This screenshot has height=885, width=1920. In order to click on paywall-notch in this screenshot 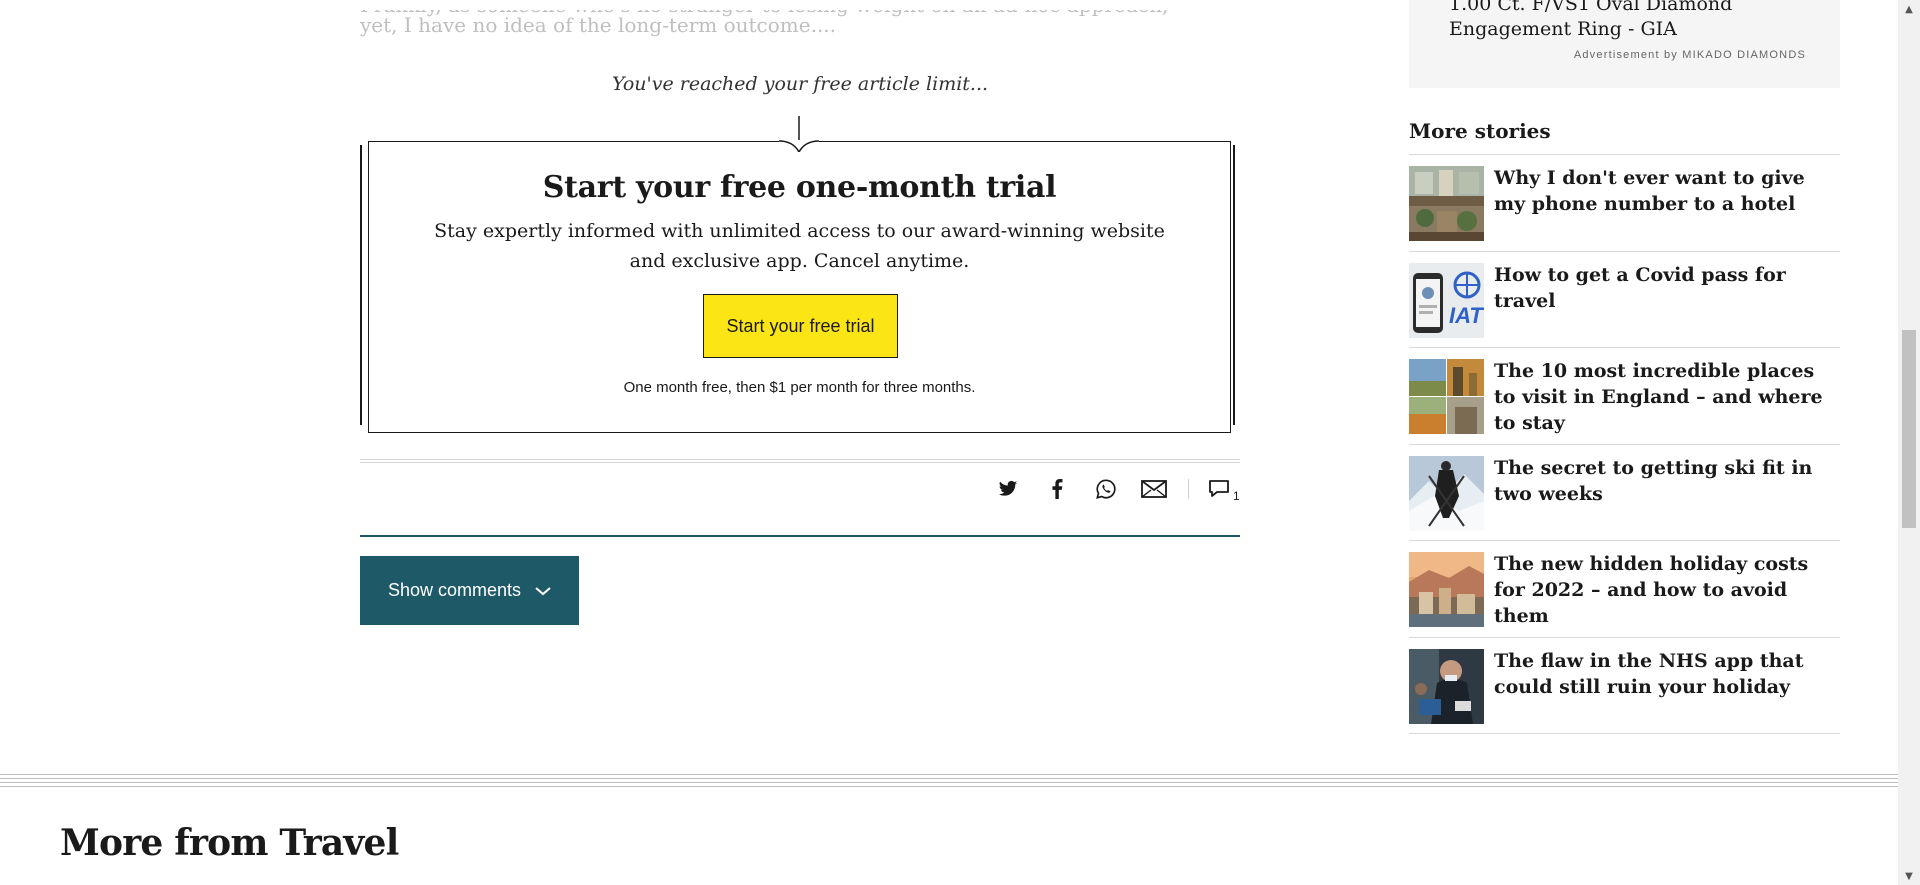, I will do `click(799, 134)`.